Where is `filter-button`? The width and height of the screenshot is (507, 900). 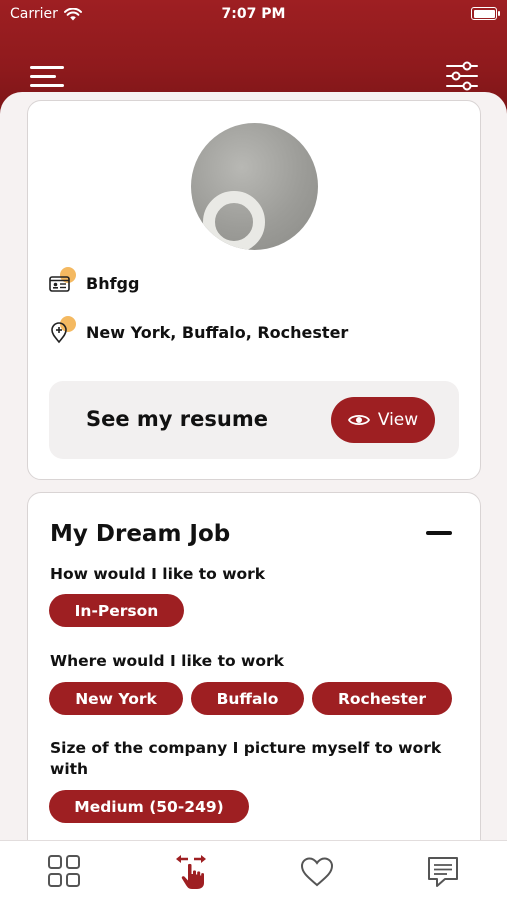 filter-button is located at coordinates (462, 76).